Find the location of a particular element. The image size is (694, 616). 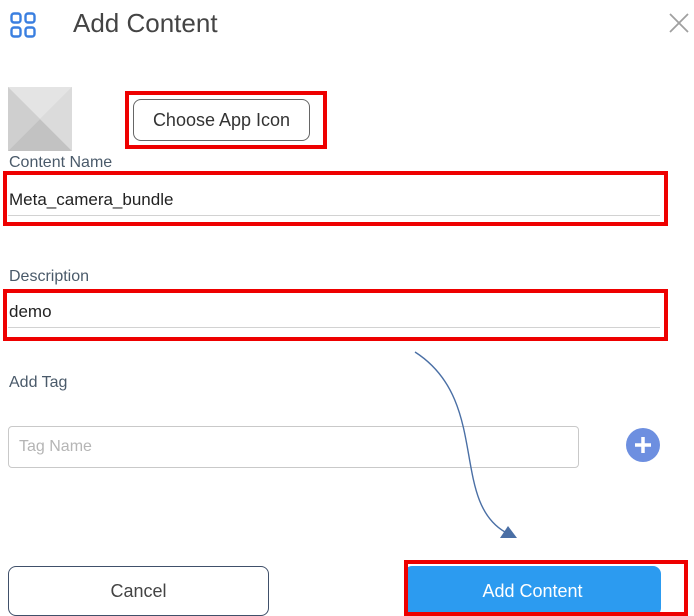

cancel-button: Cancel is located at coordinates (138, 591).